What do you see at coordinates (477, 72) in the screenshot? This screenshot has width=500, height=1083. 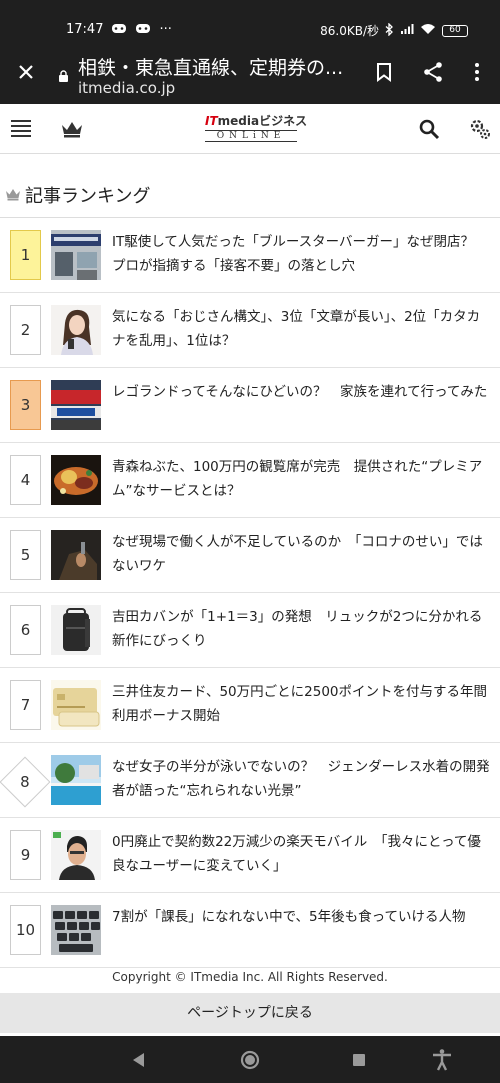 I see `overflow-menu-icon` at bounding box center [477, 72].